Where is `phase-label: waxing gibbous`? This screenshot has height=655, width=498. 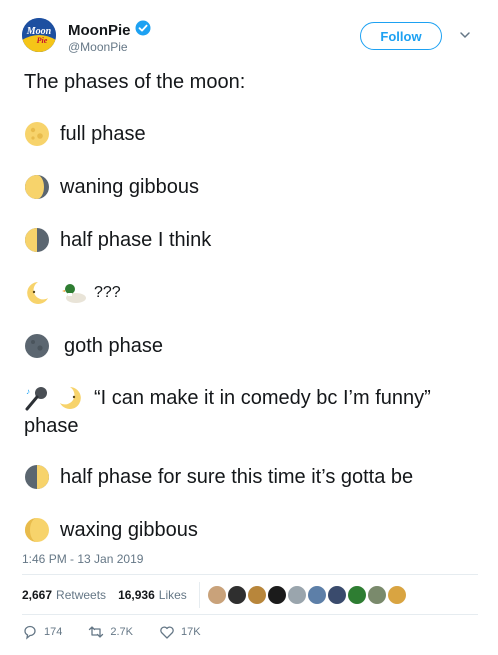
phase-label: waxing gibbous is located at coordinates (129, 530).